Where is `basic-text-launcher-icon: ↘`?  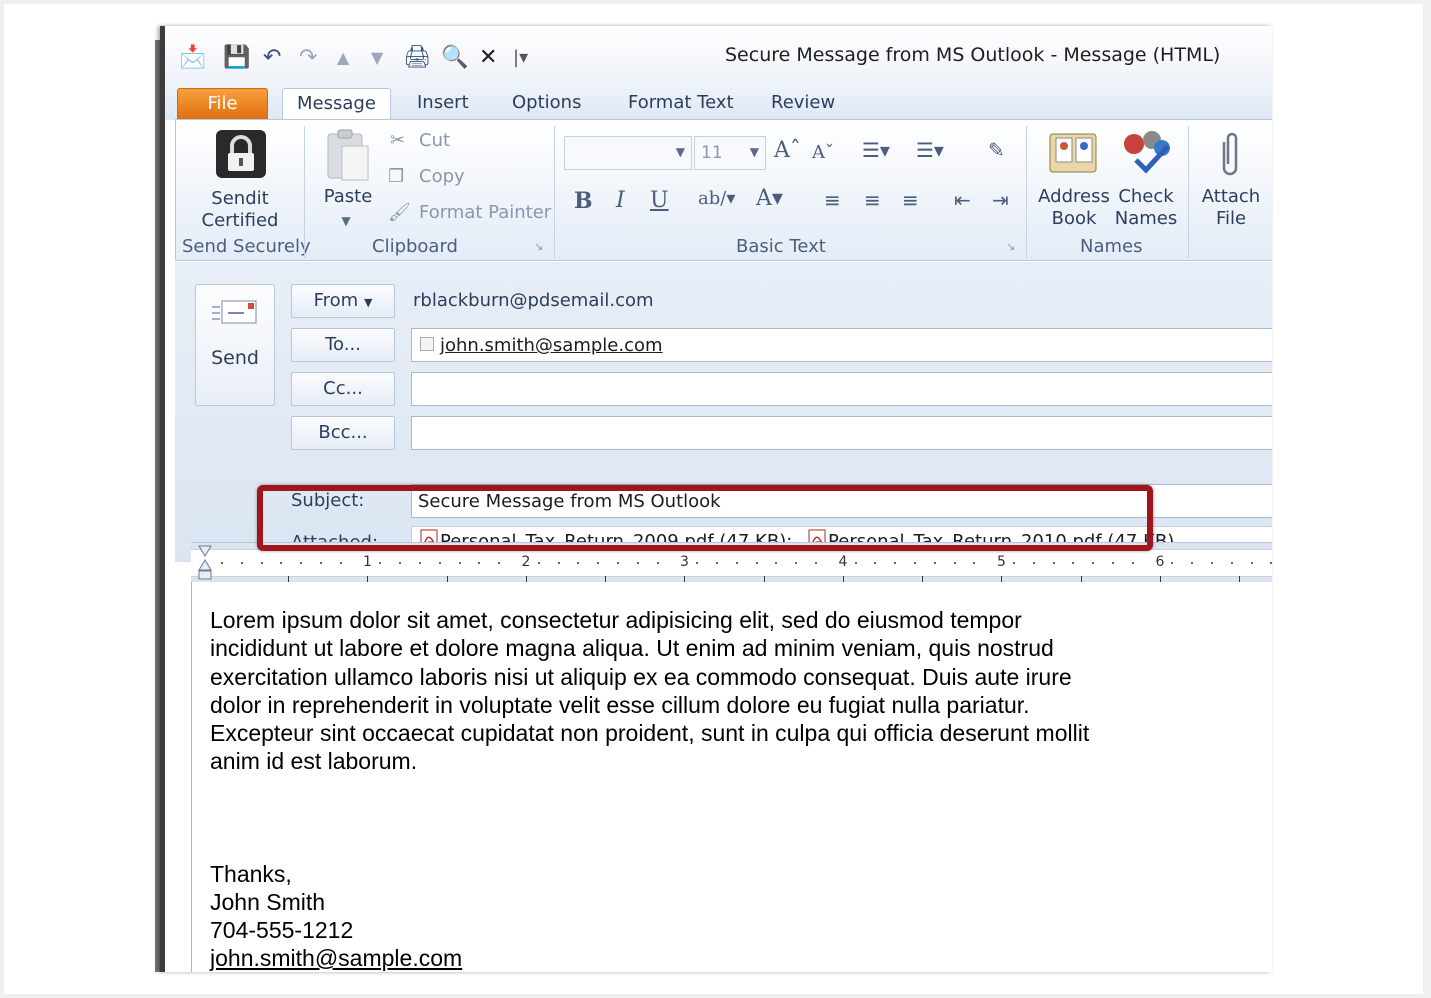
basic-text-launcher-icon: ↘ is located at coordinates (1010, 246).